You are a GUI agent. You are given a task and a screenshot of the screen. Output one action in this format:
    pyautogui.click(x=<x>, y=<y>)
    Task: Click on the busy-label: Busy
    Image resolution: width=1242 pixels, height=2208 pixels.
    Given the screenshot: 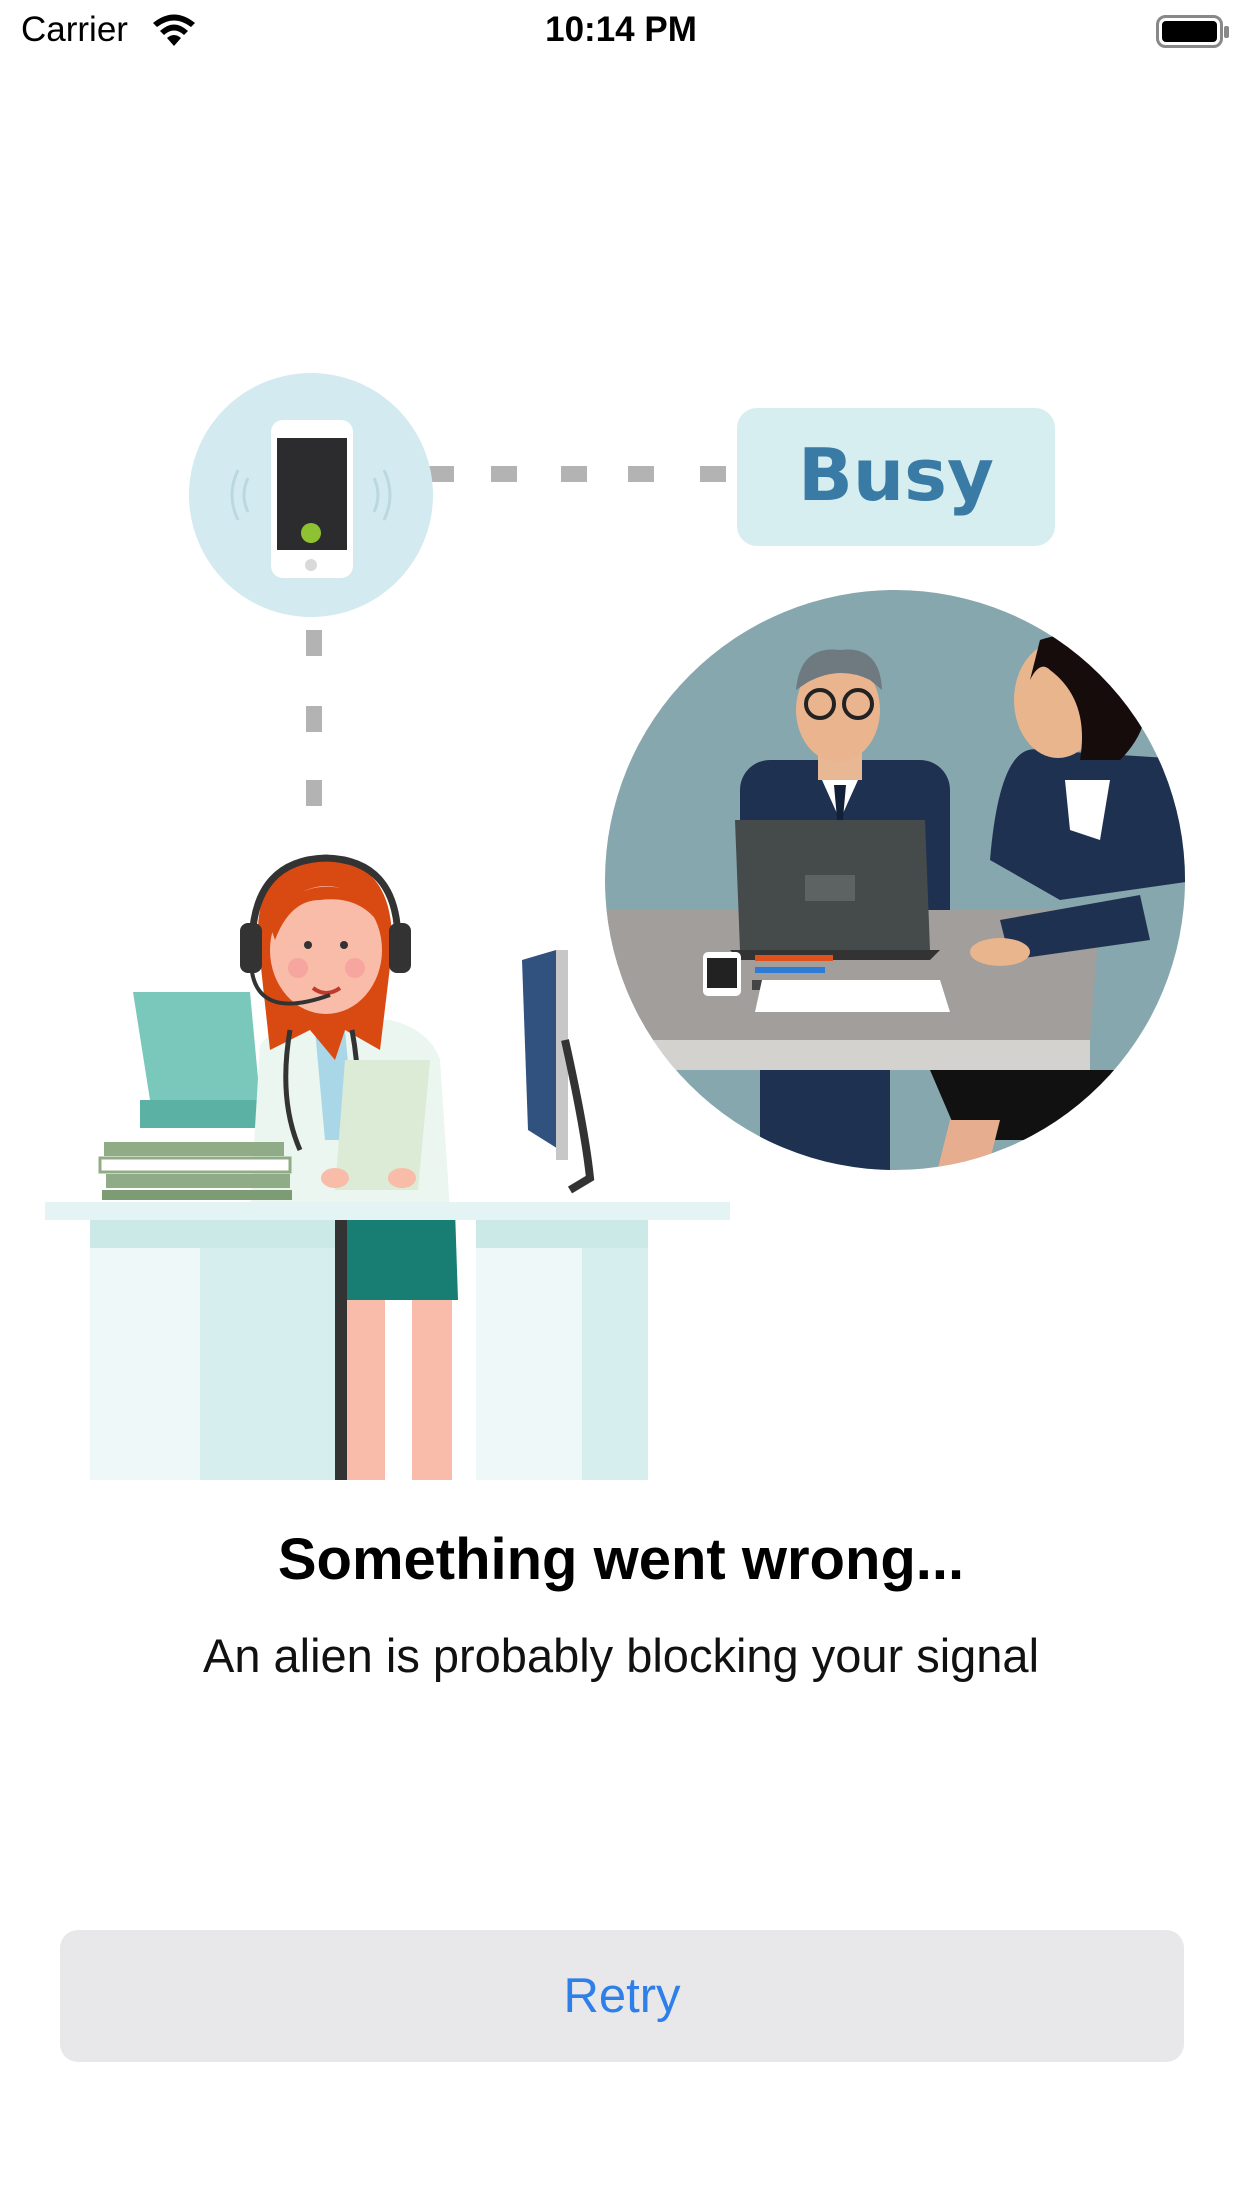 What is the action you would take?
    pyautogui.click(x=896, y=475)
    